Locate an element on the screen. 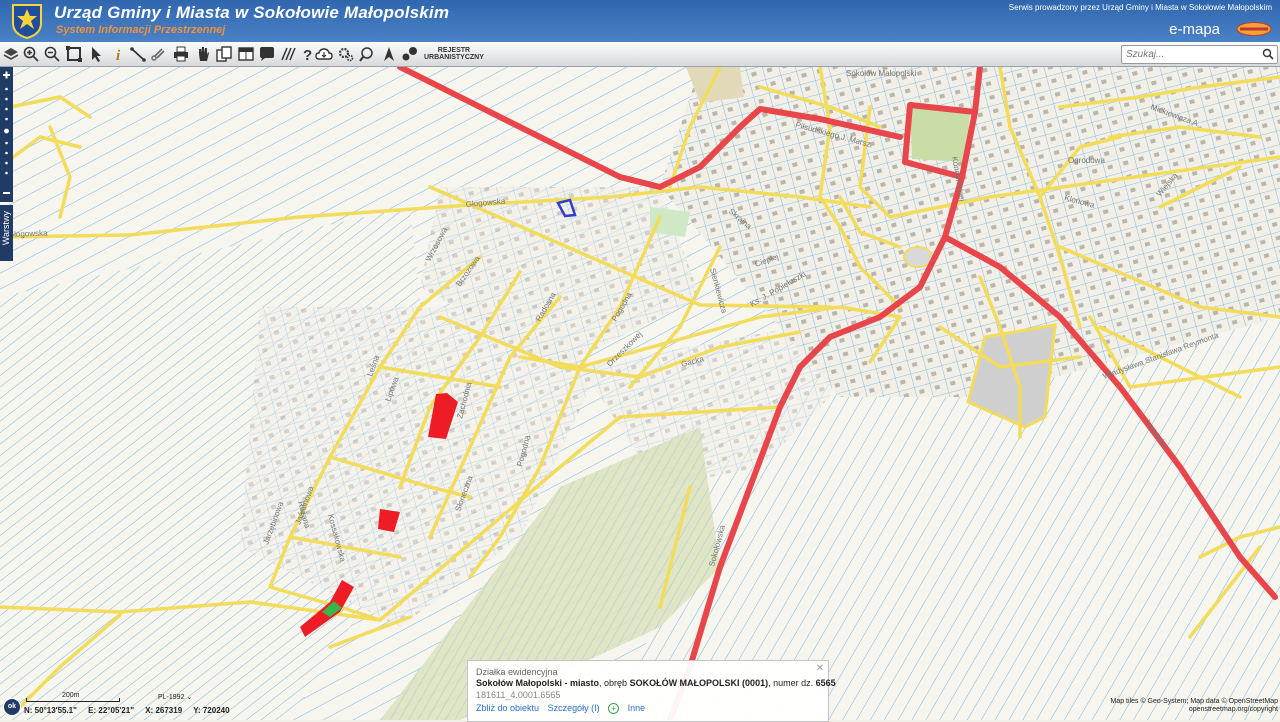  municipal-crest-logo is located at coordinates (27, 21).